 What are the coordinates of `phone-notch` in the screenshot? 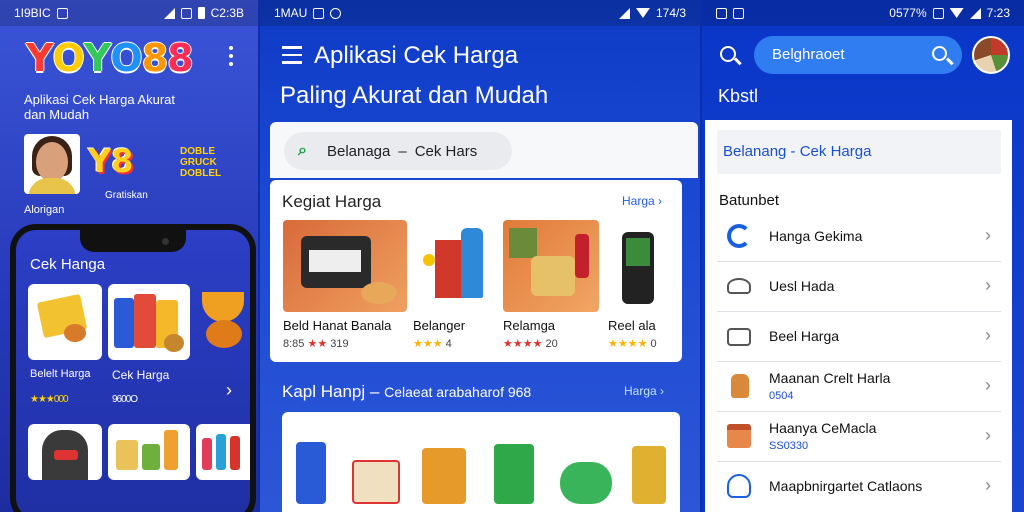 It's located at (133, 241).